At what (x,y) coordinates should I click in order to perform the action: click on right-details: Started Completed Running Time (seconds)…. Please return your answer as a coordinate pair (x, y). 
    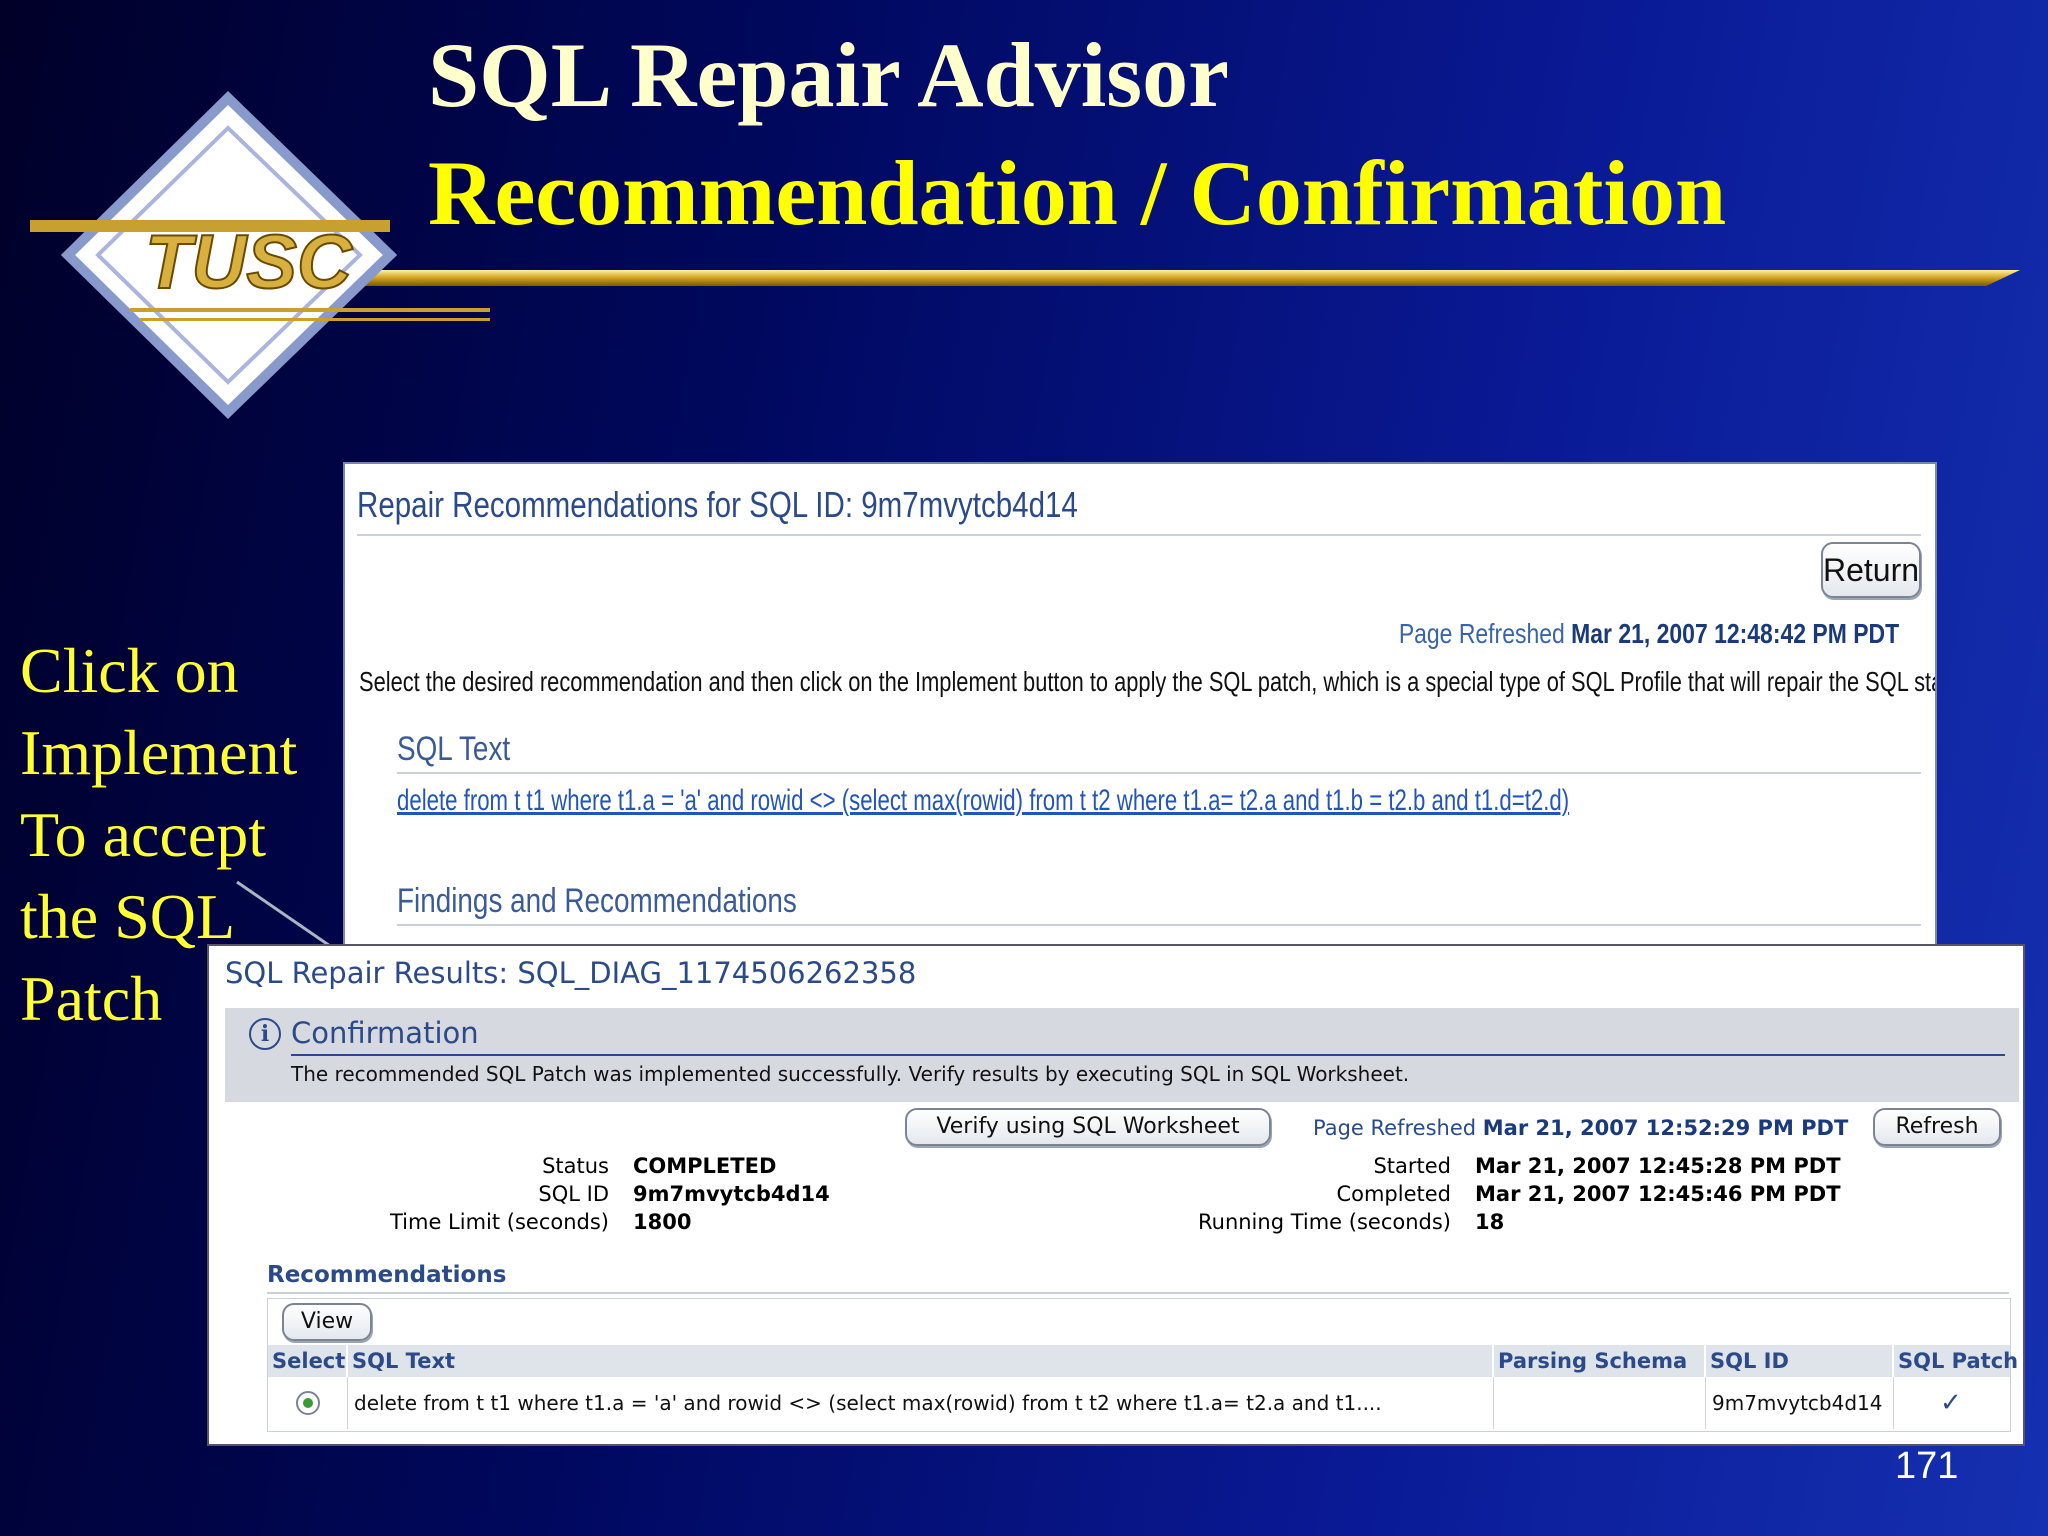
    Looking at the image, I should click on (1549, 1197).